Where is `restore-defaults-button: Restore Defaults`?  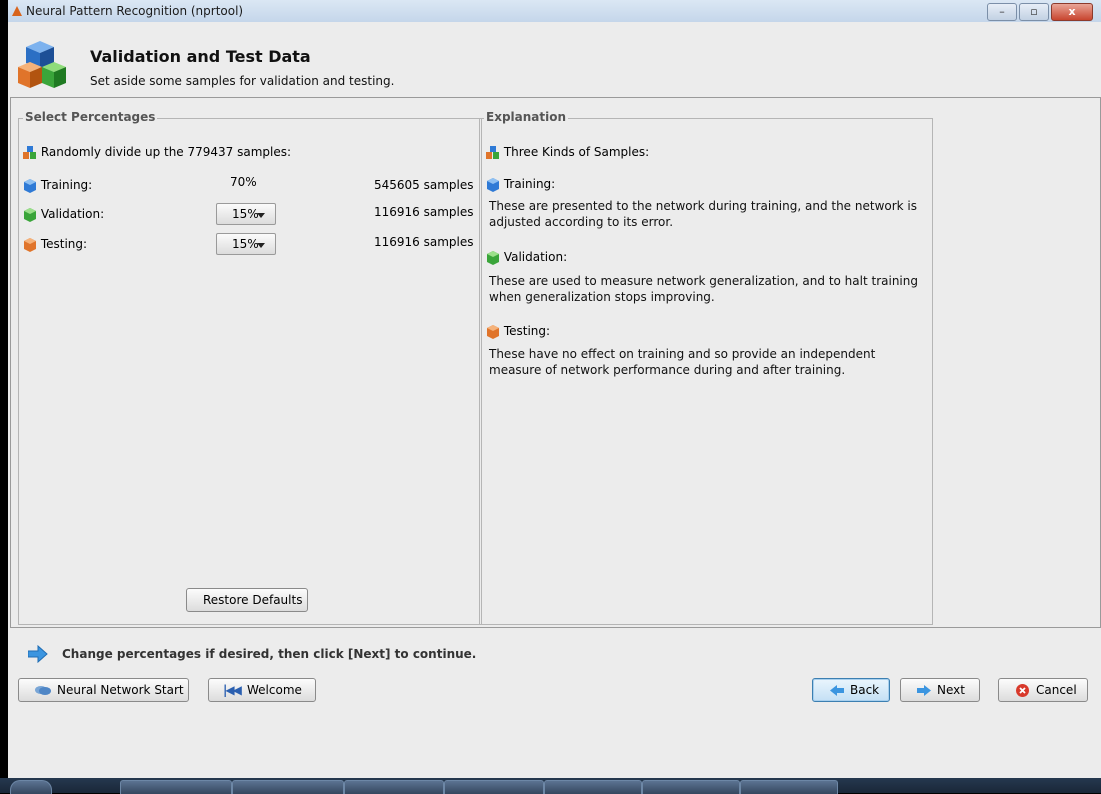 restore-defaults-button: Restore Defaults is located at coordinates (247, 600).